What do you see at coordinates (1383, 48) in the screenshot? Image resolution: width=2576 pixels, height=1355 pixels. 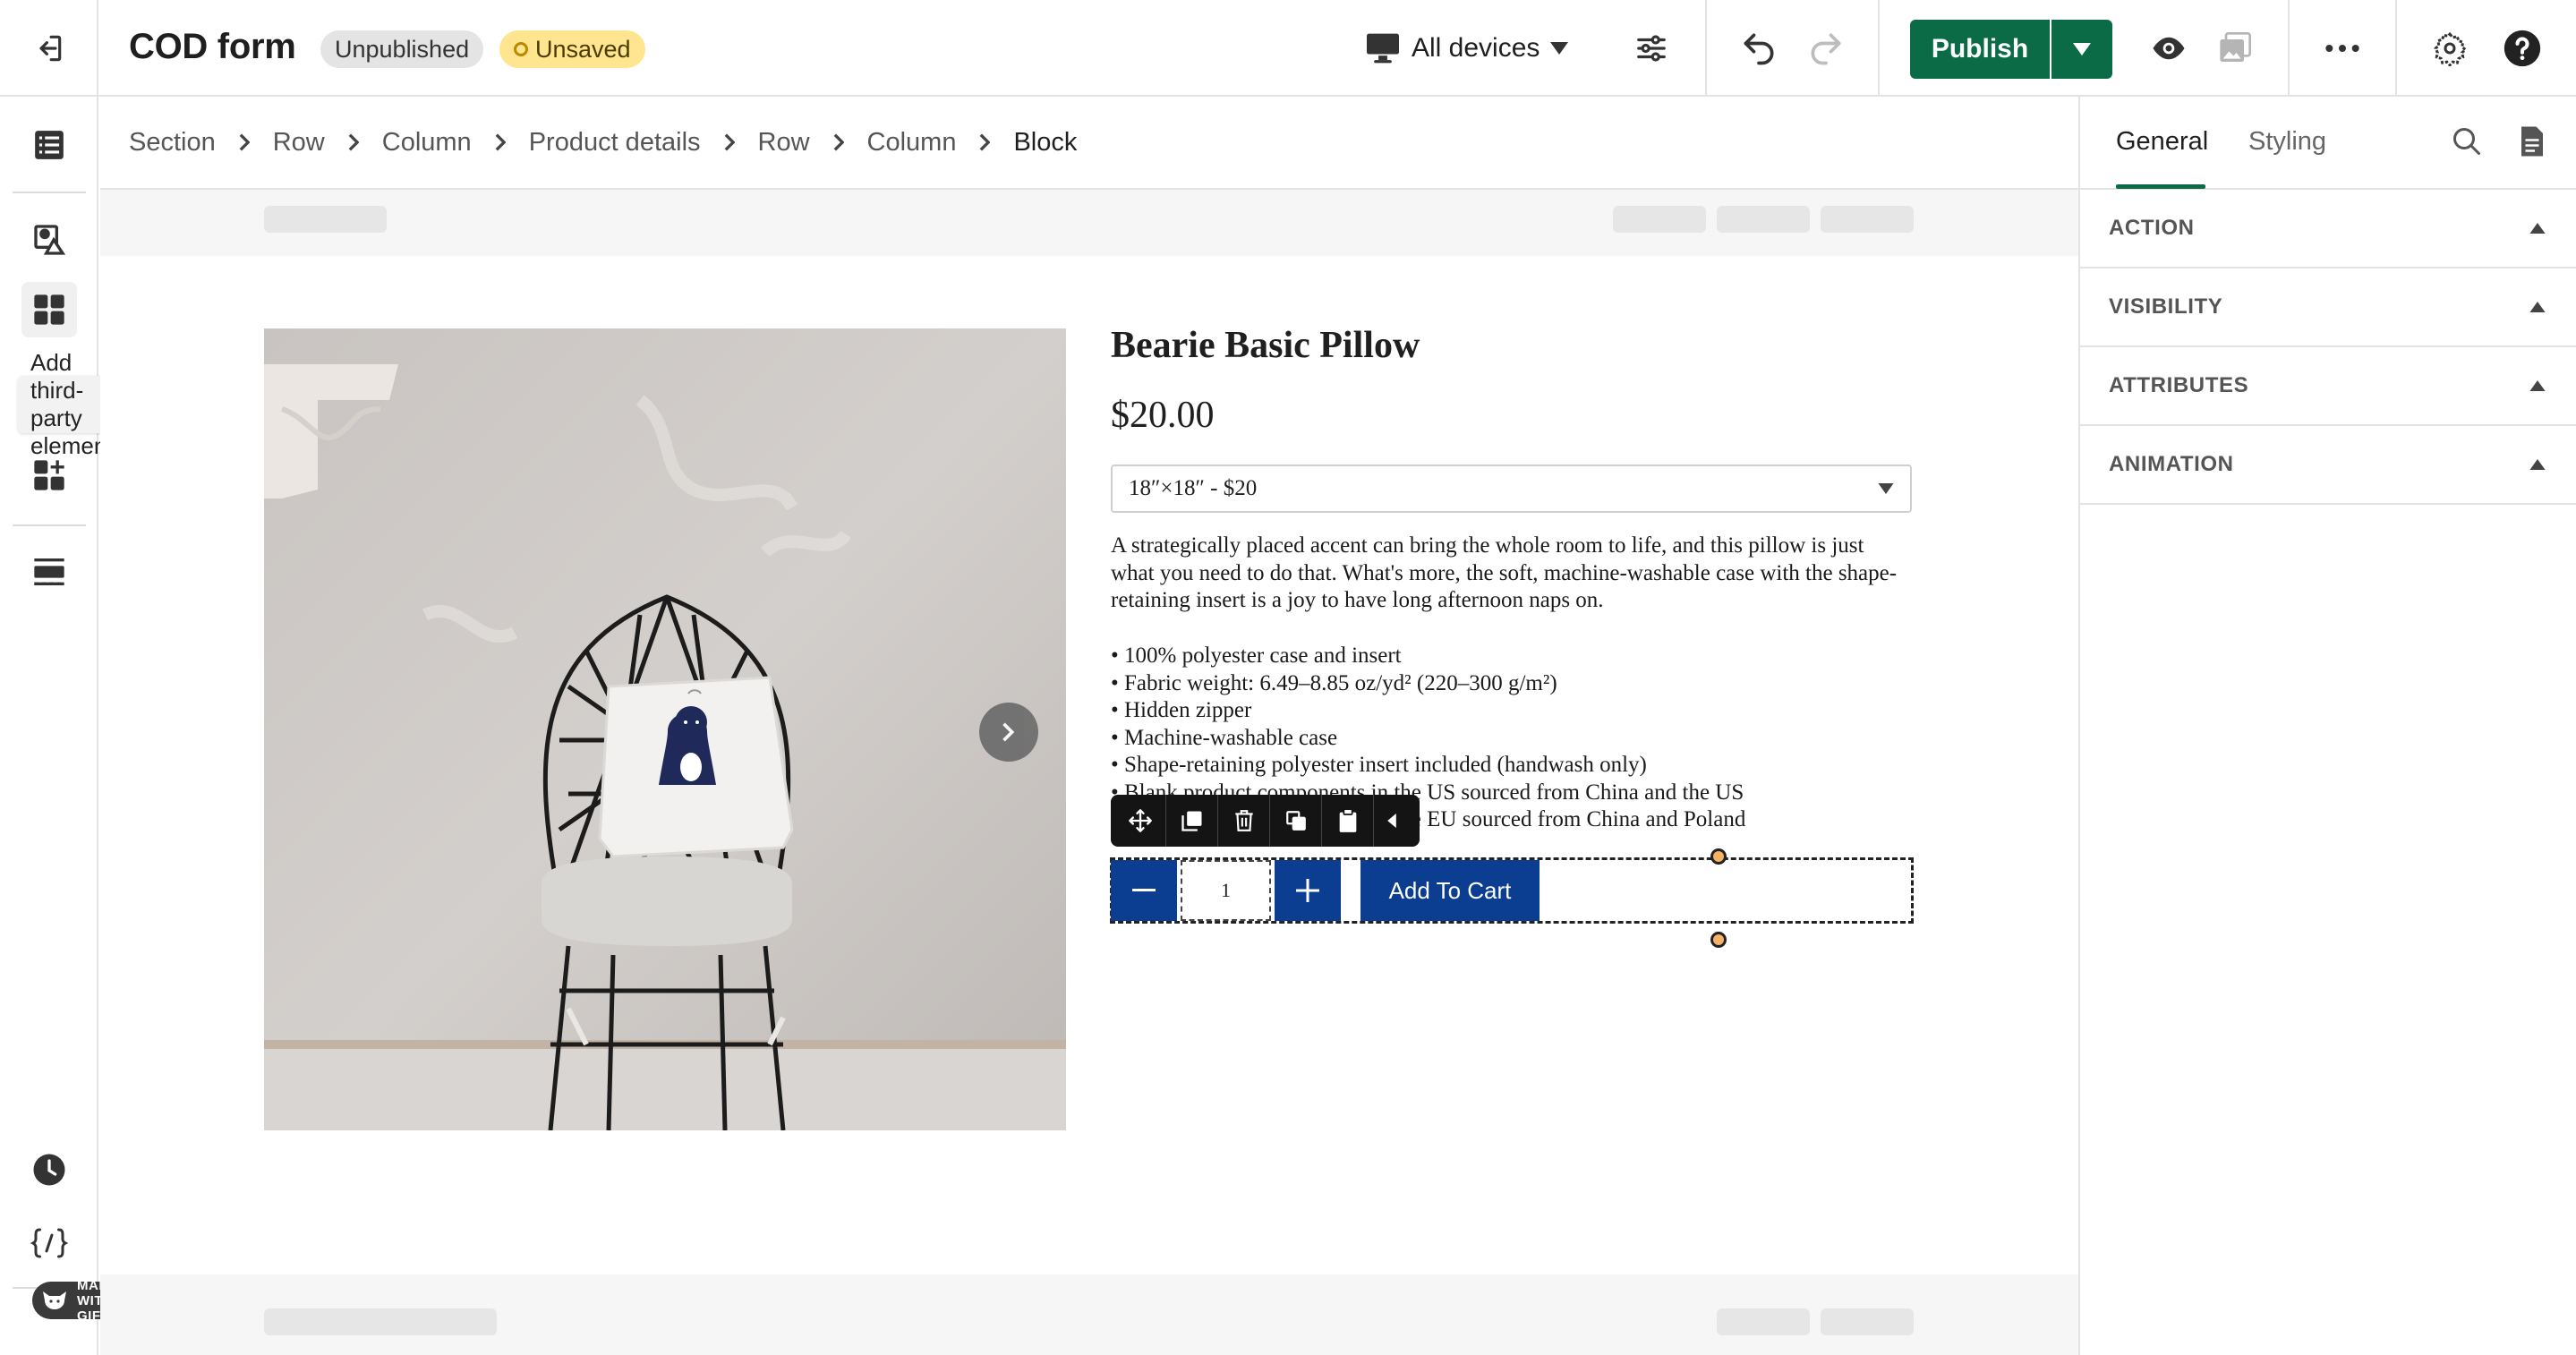 I see `desktop-icon` at bounding box center [1383, 48].